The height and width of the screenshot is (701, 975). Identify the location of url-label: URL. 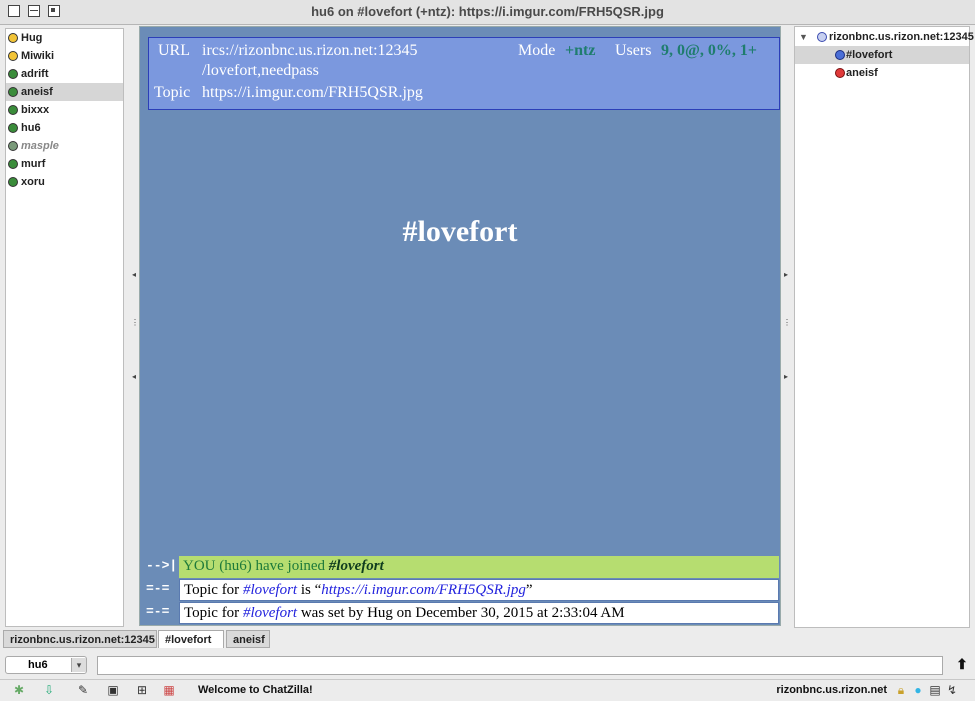
(174, 50).